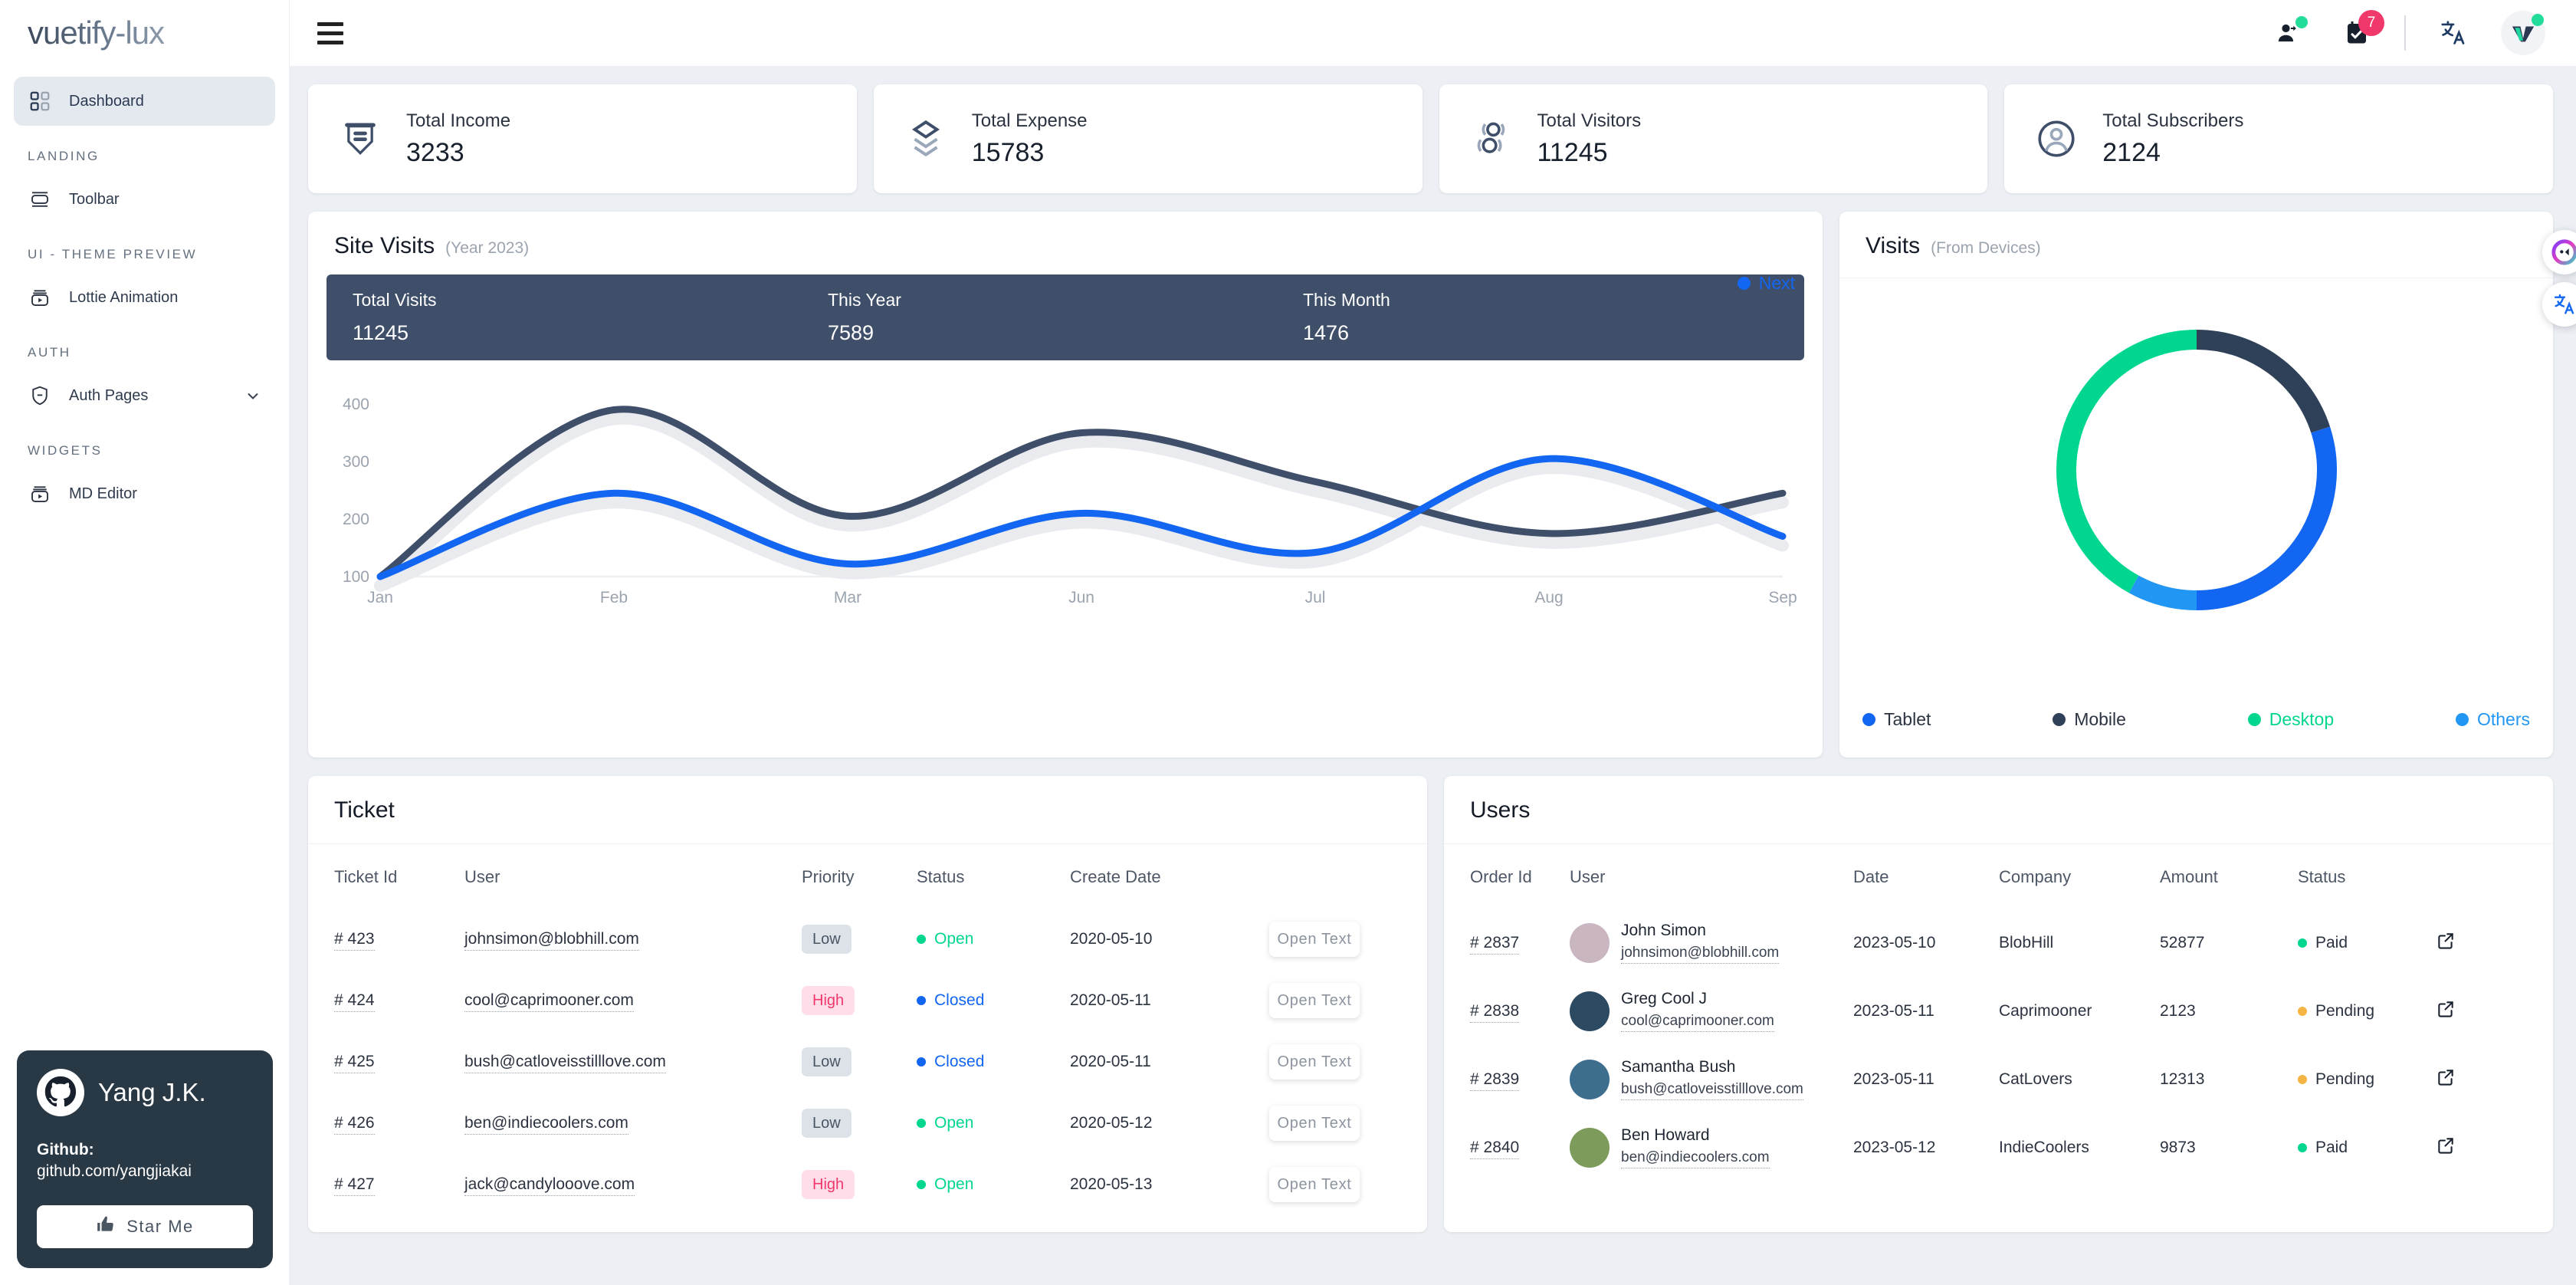 The width and height of the screenshot is (2576, 1285). What do you see at coordinates (144, 199) in the screenshot?
I see `sidebar-item-toolbar: Toolbar` at bounding box center [144, 199].